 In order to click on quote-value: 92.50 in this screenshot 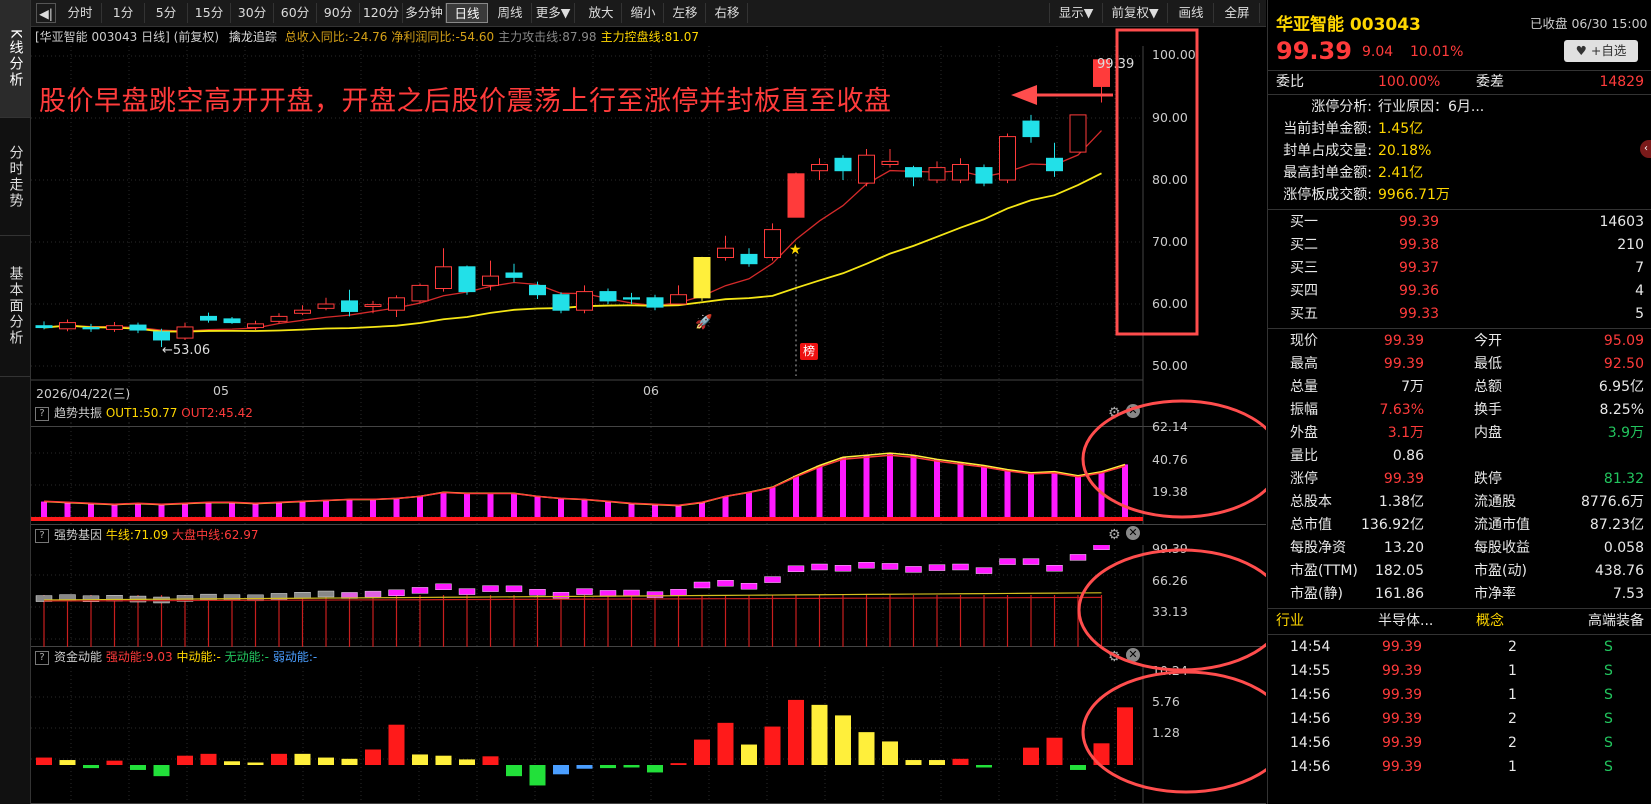, I will do `click(1623, 364)`.